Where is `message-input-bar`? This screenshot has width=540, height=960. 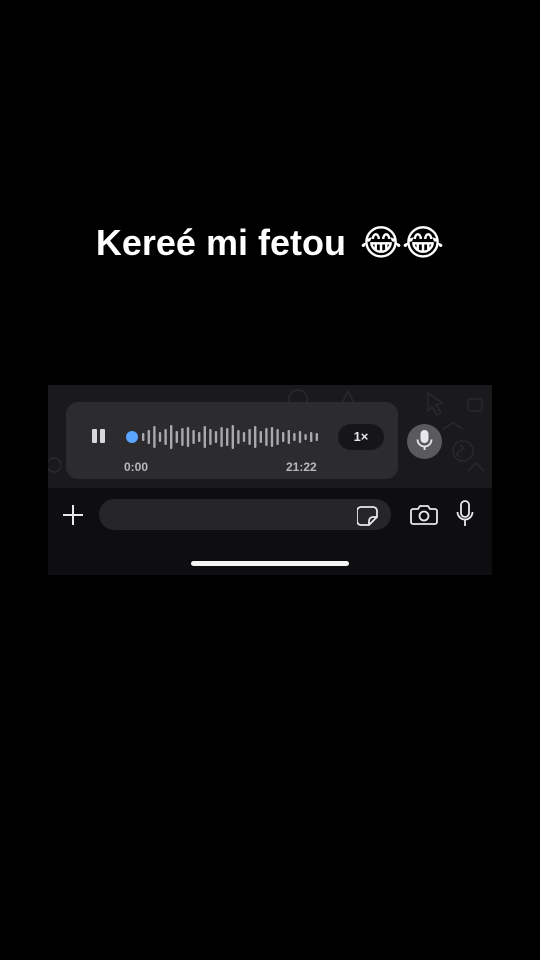
message-input-bar is located at coordinates (270, 531).